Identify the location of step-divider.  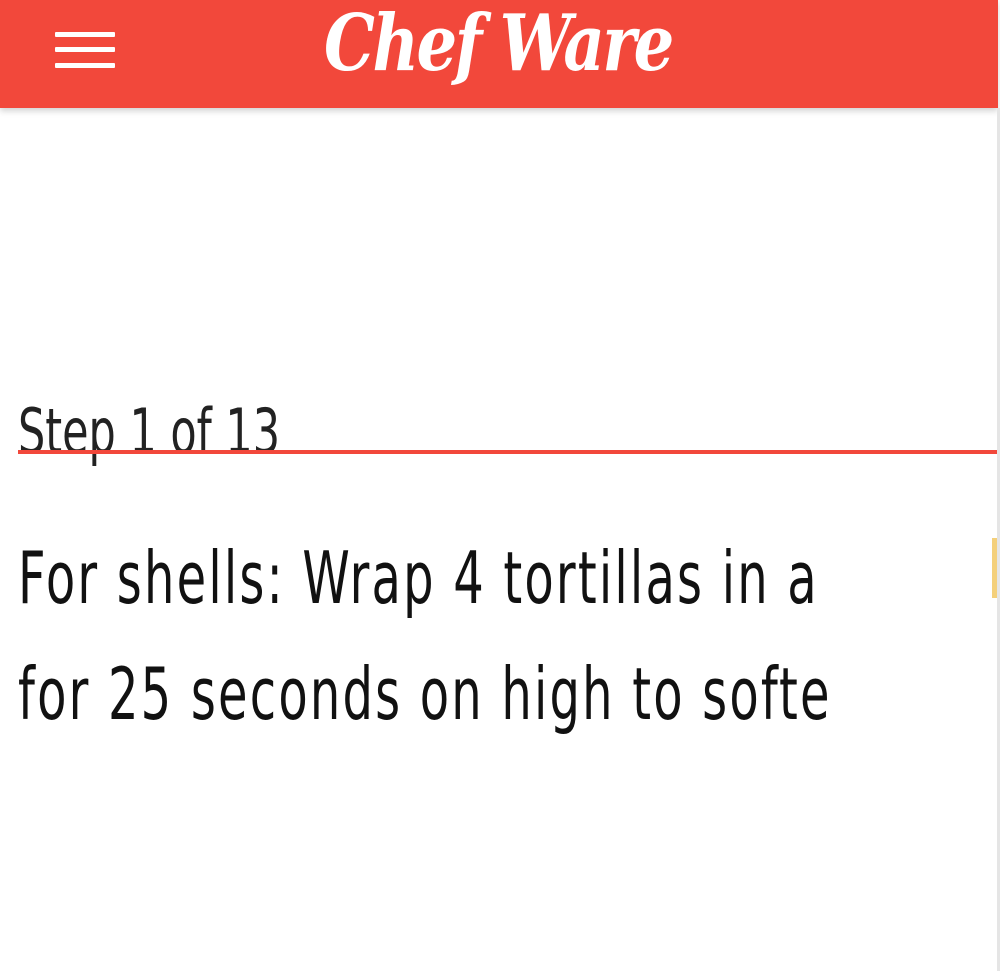
(508, 452).